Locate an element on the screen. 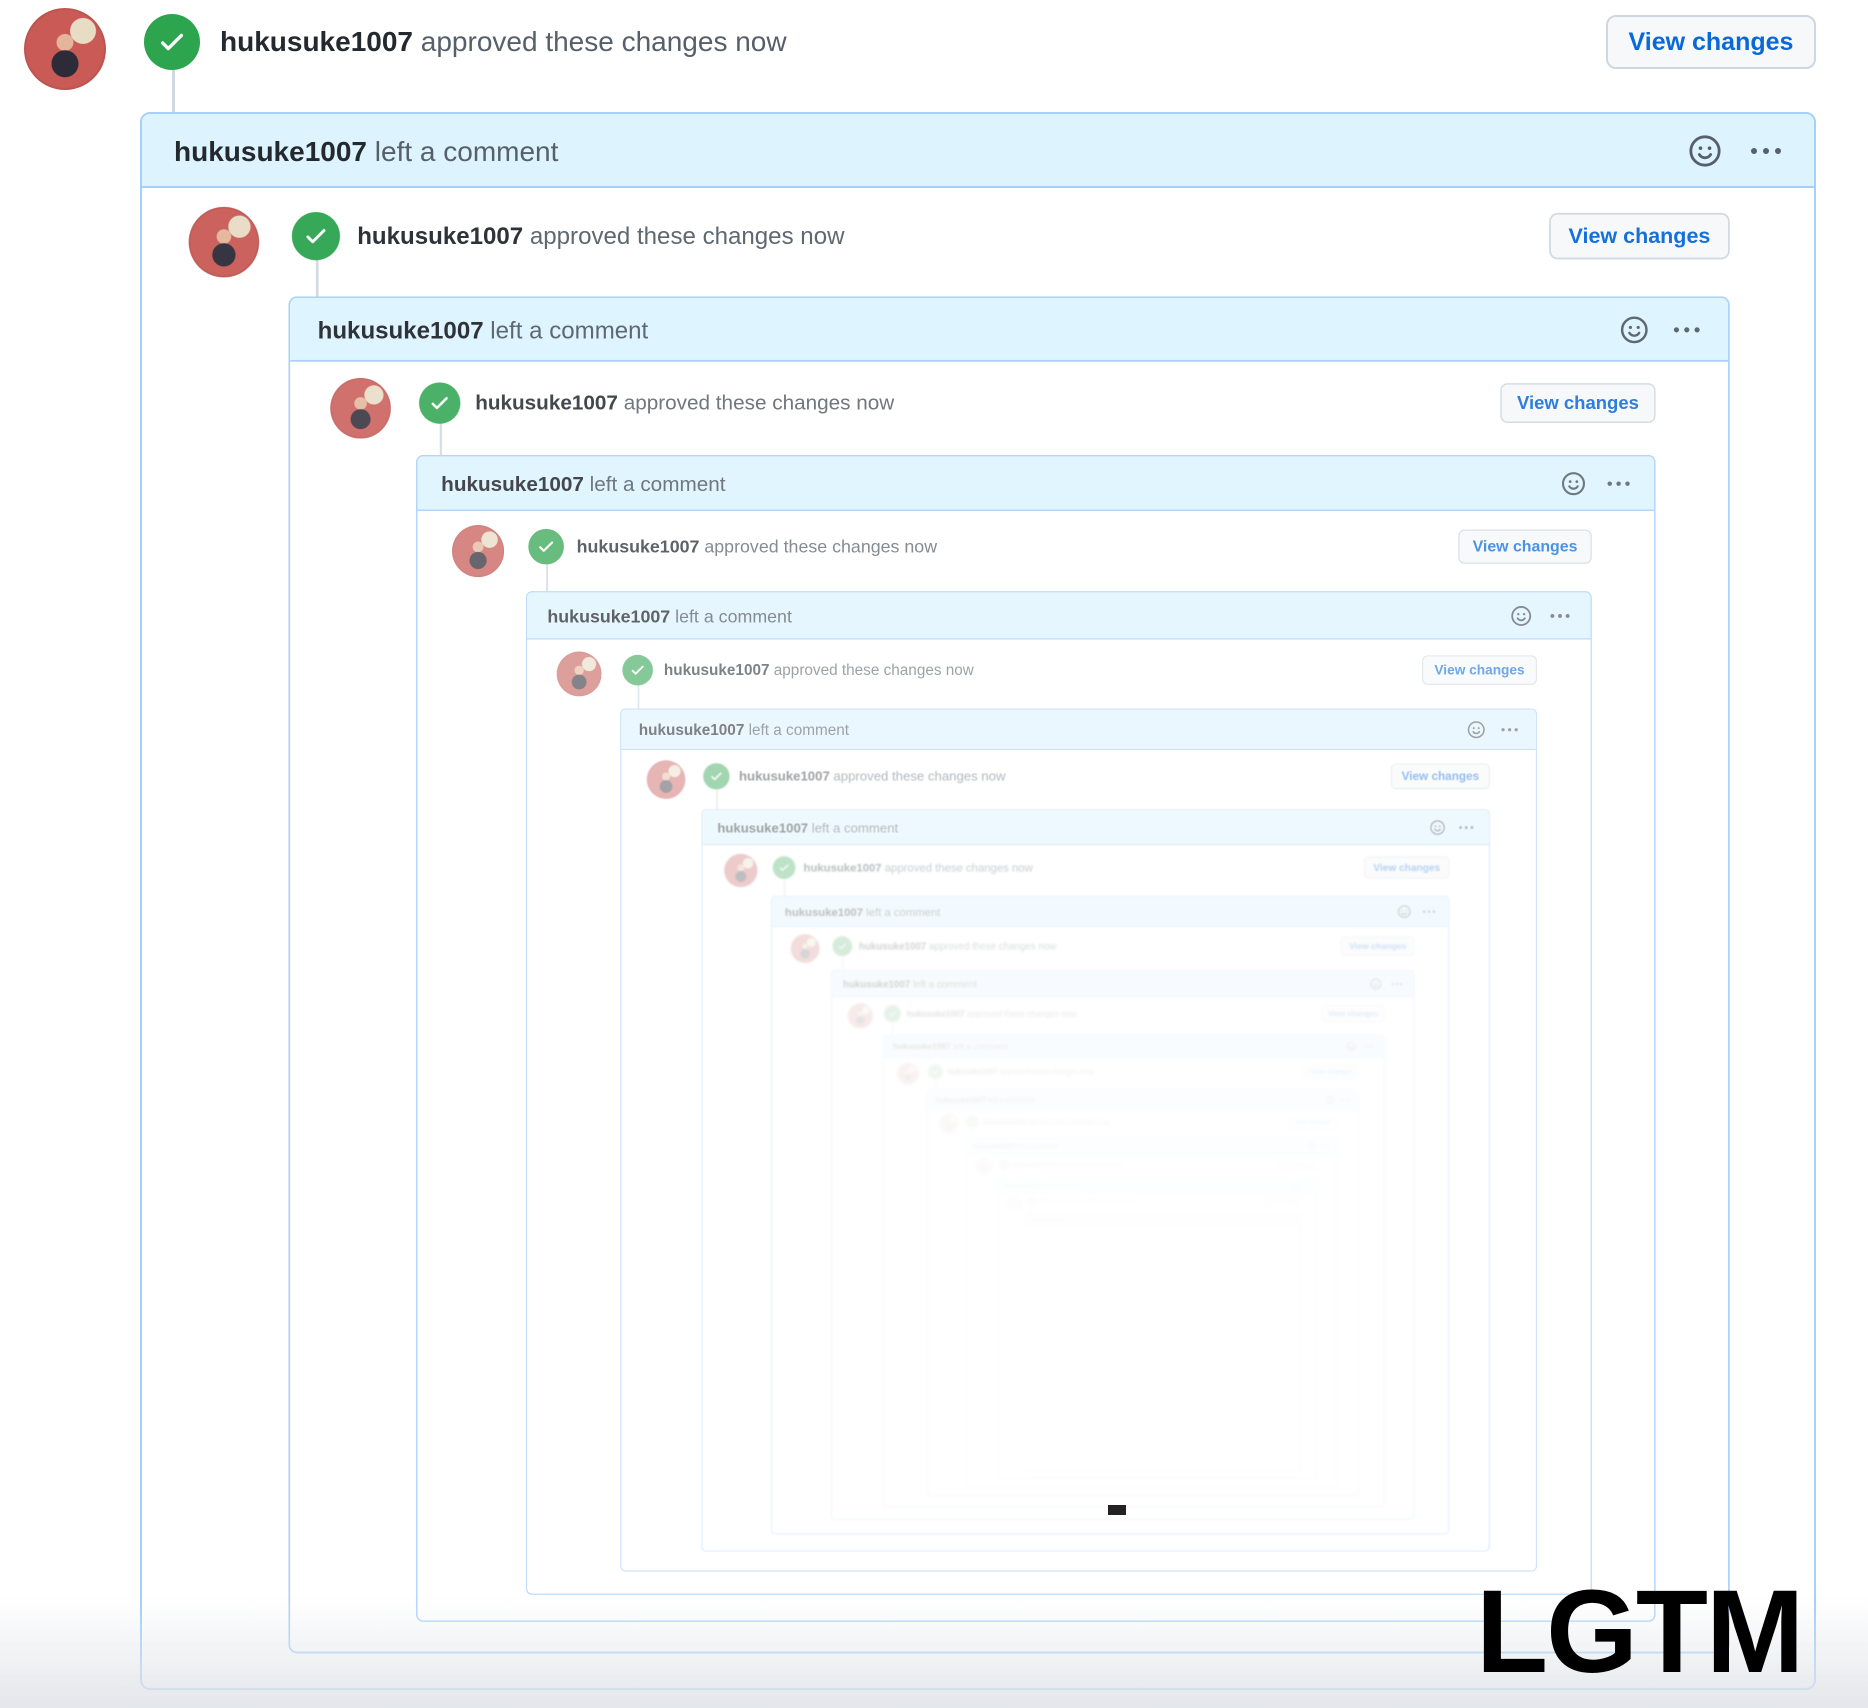  vanishing-point is located at coordinates (1117, 1510).